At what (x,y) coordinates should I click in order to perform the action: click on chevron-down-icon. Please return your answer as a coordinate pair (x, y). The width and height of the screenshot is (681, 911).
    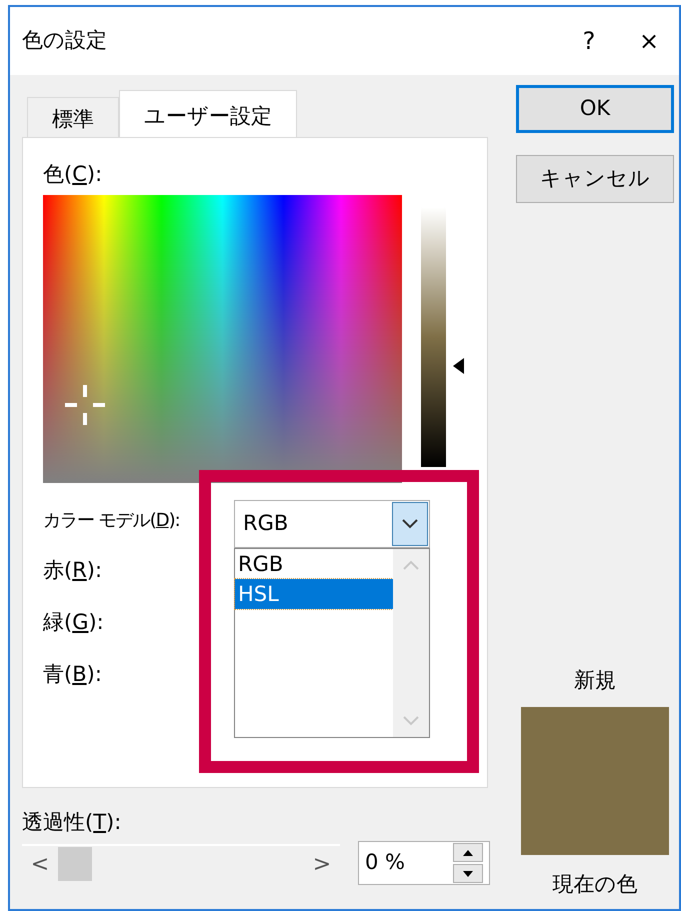
    Looking at the image, I should click on (410, 524).